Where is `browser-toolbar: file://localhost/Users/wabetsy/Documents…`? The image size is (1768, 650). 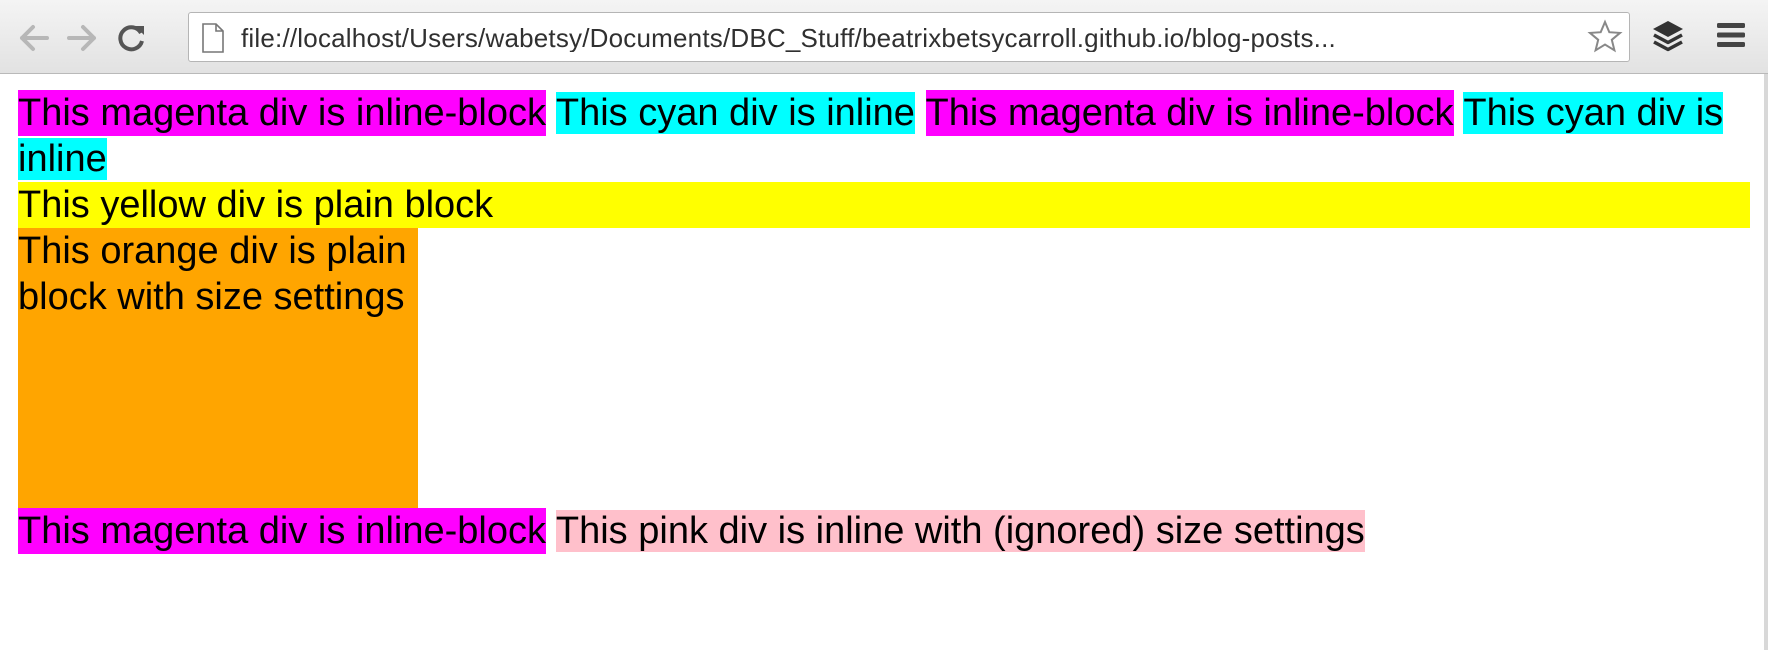
browser-toolbar: file://localhost/Users/wabetsy/Documents… is located at coordinates (884, 37).